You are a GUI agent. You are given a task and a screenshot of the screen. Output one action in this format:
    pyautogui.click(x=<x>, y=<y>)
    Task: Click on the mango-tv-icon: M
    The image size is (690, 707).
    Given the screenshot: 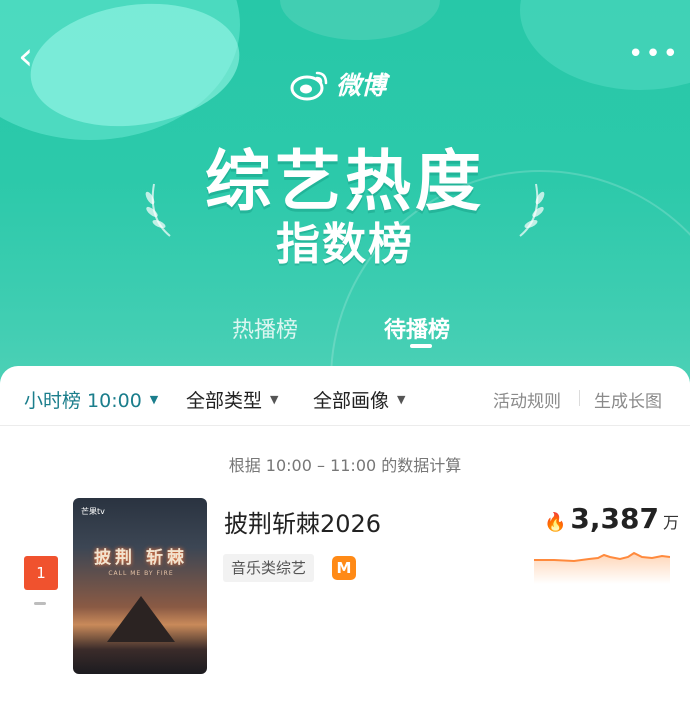 What is the action you would take?
    pyautogui.click(x=344, y=568)
    